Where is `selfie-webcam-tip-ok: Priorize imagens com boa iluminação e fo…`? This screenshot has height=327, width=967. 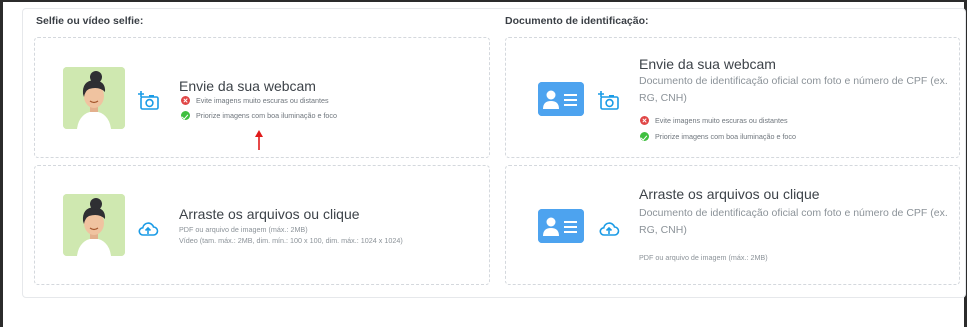
selfie-webcam-tip-ok: Priorize imagens com boa iluminação e fo… is located at coordinates (259, 115).